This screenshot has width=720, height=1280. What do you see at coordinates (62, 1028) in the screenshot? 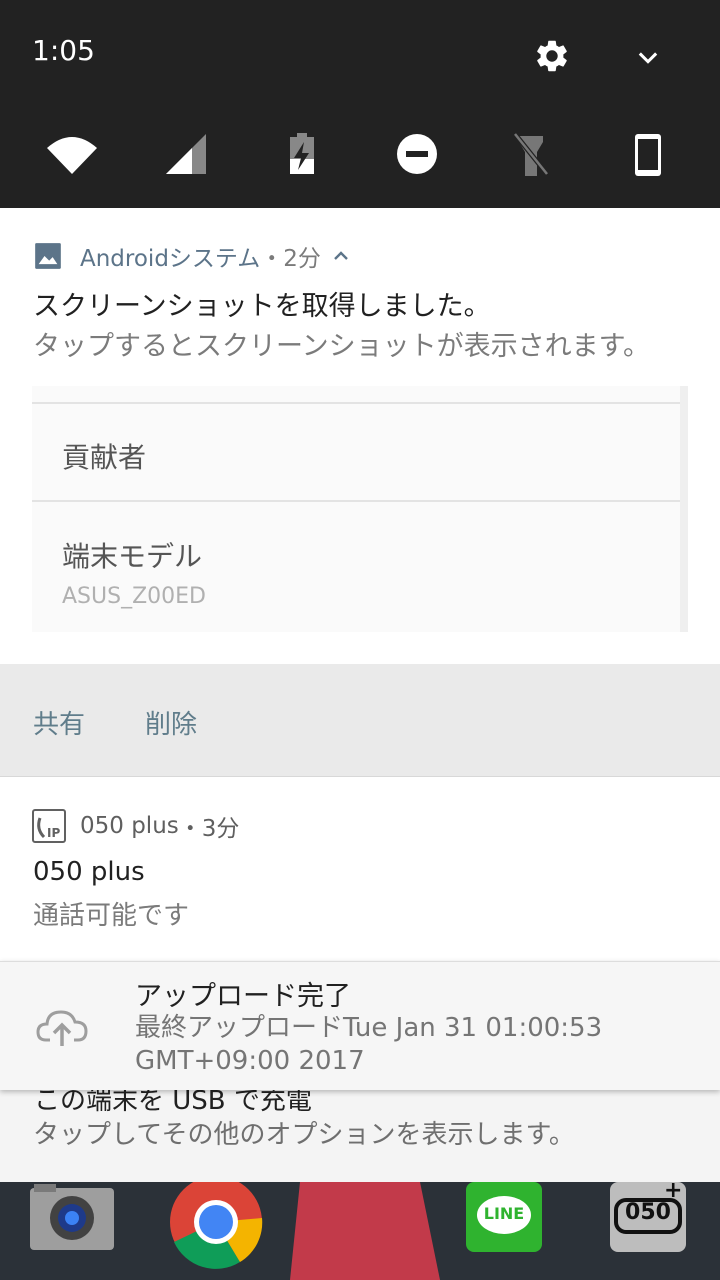
I see `cloud-upload-icon` at bounding box center [62, 1028].